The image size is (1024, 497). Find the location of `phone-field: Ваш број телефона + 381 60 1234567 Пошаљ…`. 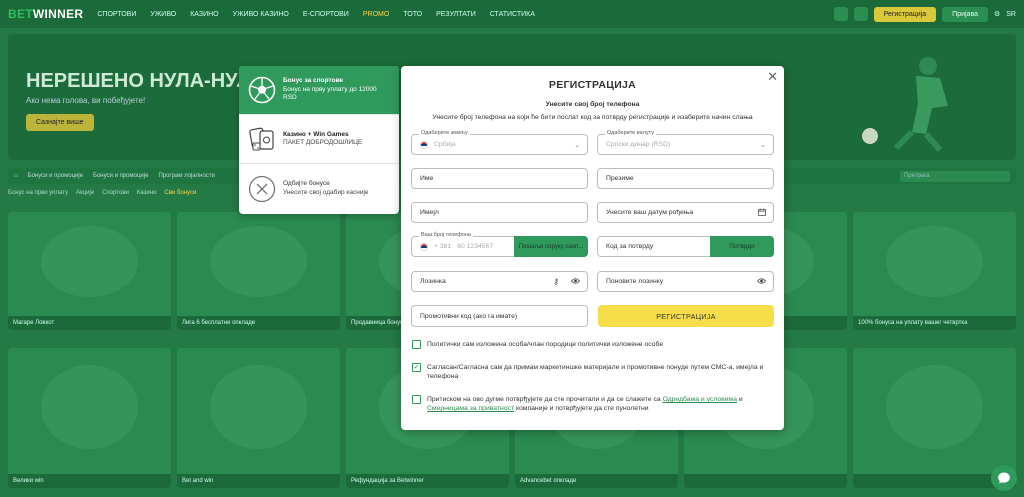

phone-field: Ваш број телефона + 381 60 1234567 Пошаљ… is located at coordinates (499, 244).